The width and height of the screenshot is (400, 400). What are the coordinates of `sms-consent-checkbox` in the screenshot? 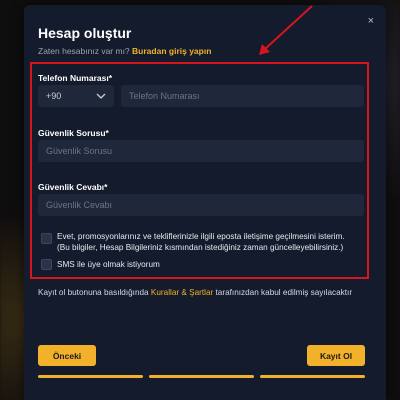 It's located at (46, 264).